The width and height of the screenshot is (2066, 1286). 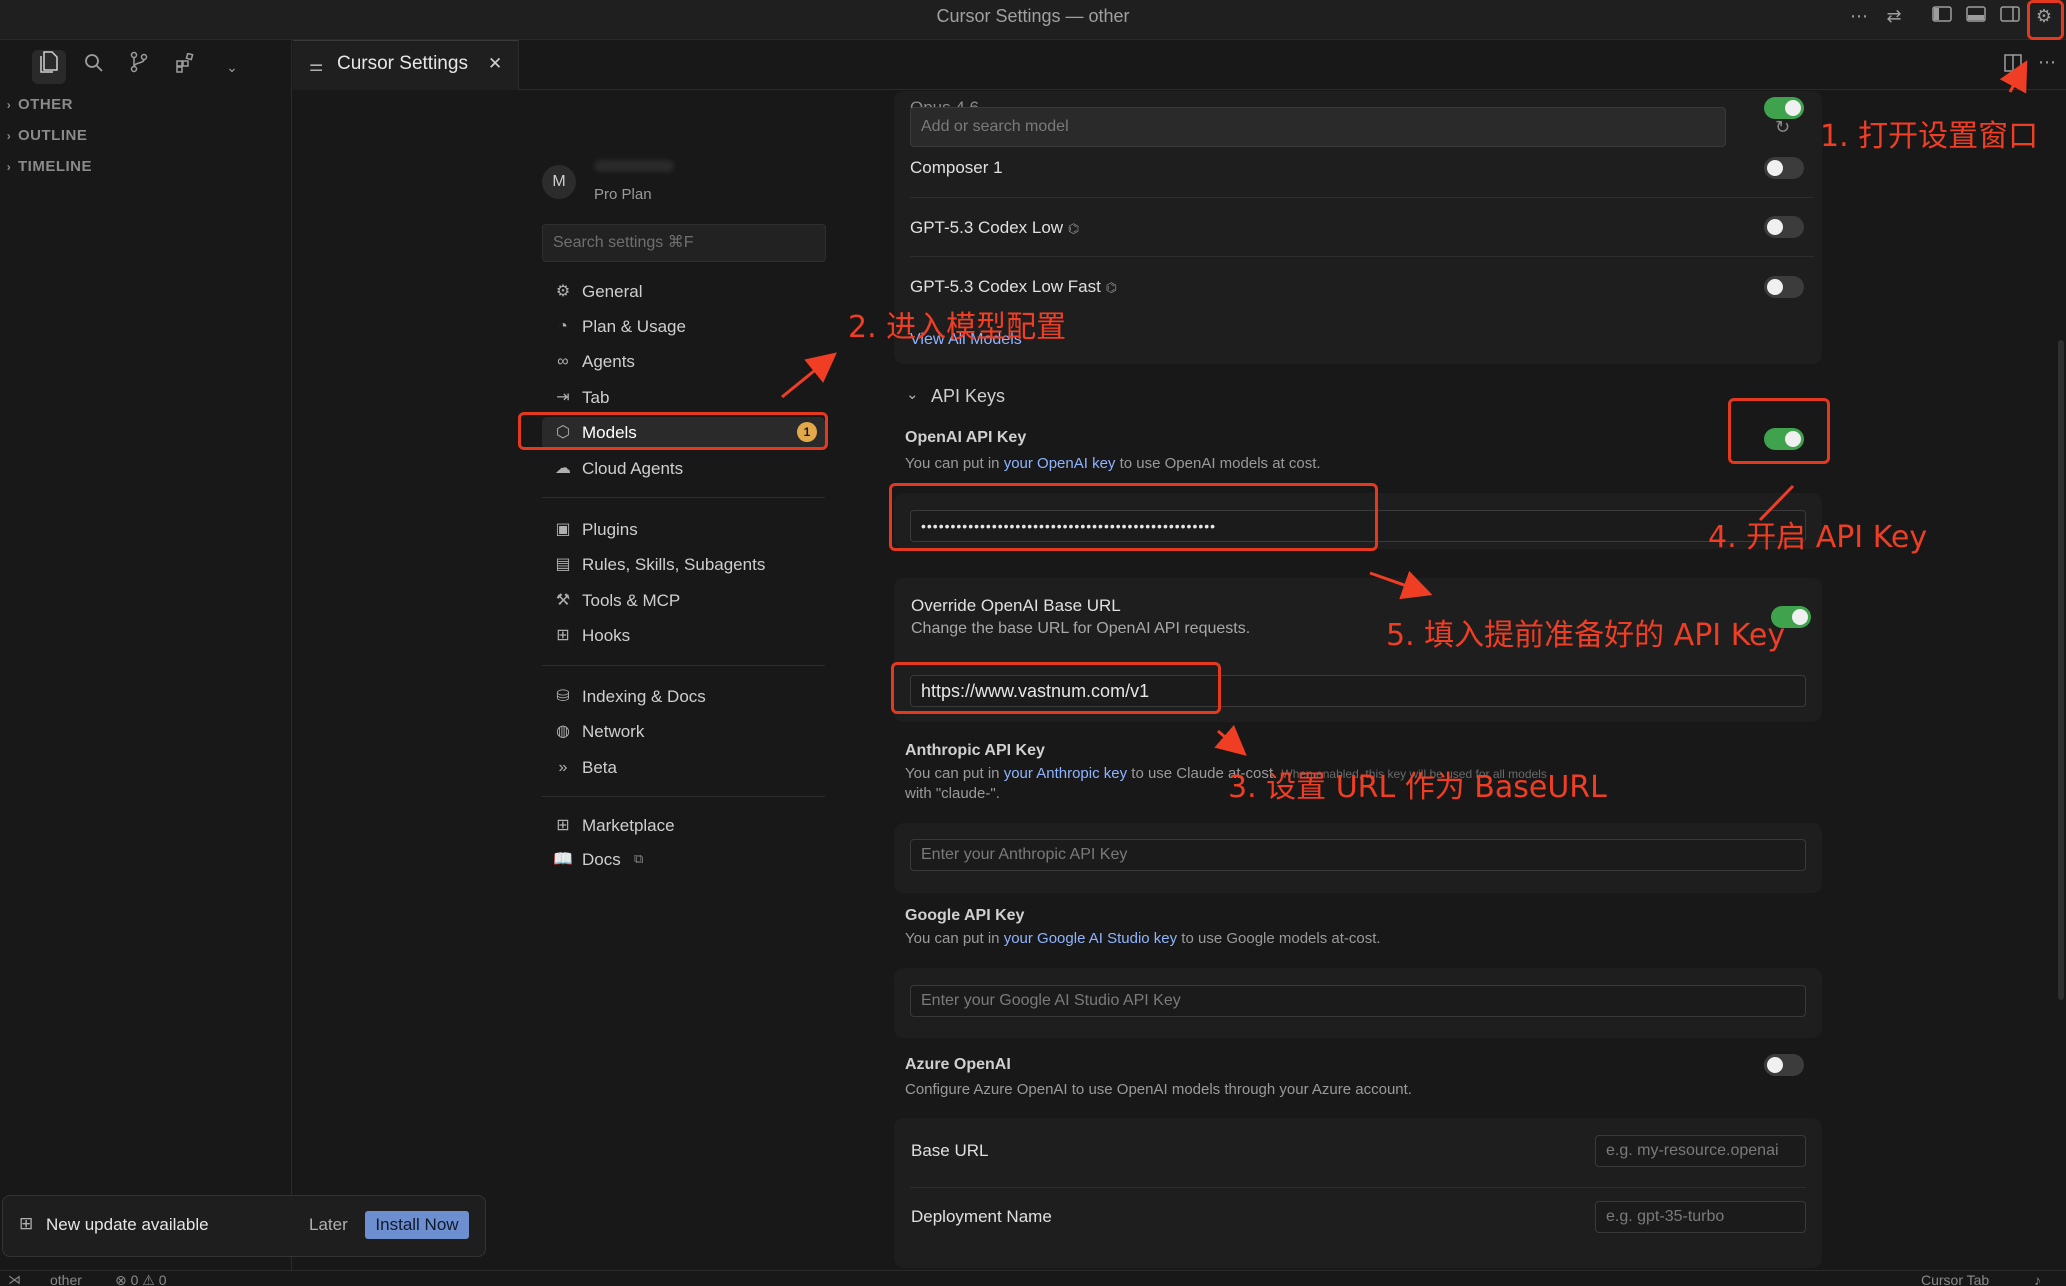 What do you see at coordinates (957, 327) in the screenshot?
I see `annotation-step2: 2. 进入模型配置` at bounding box center [957, 327].